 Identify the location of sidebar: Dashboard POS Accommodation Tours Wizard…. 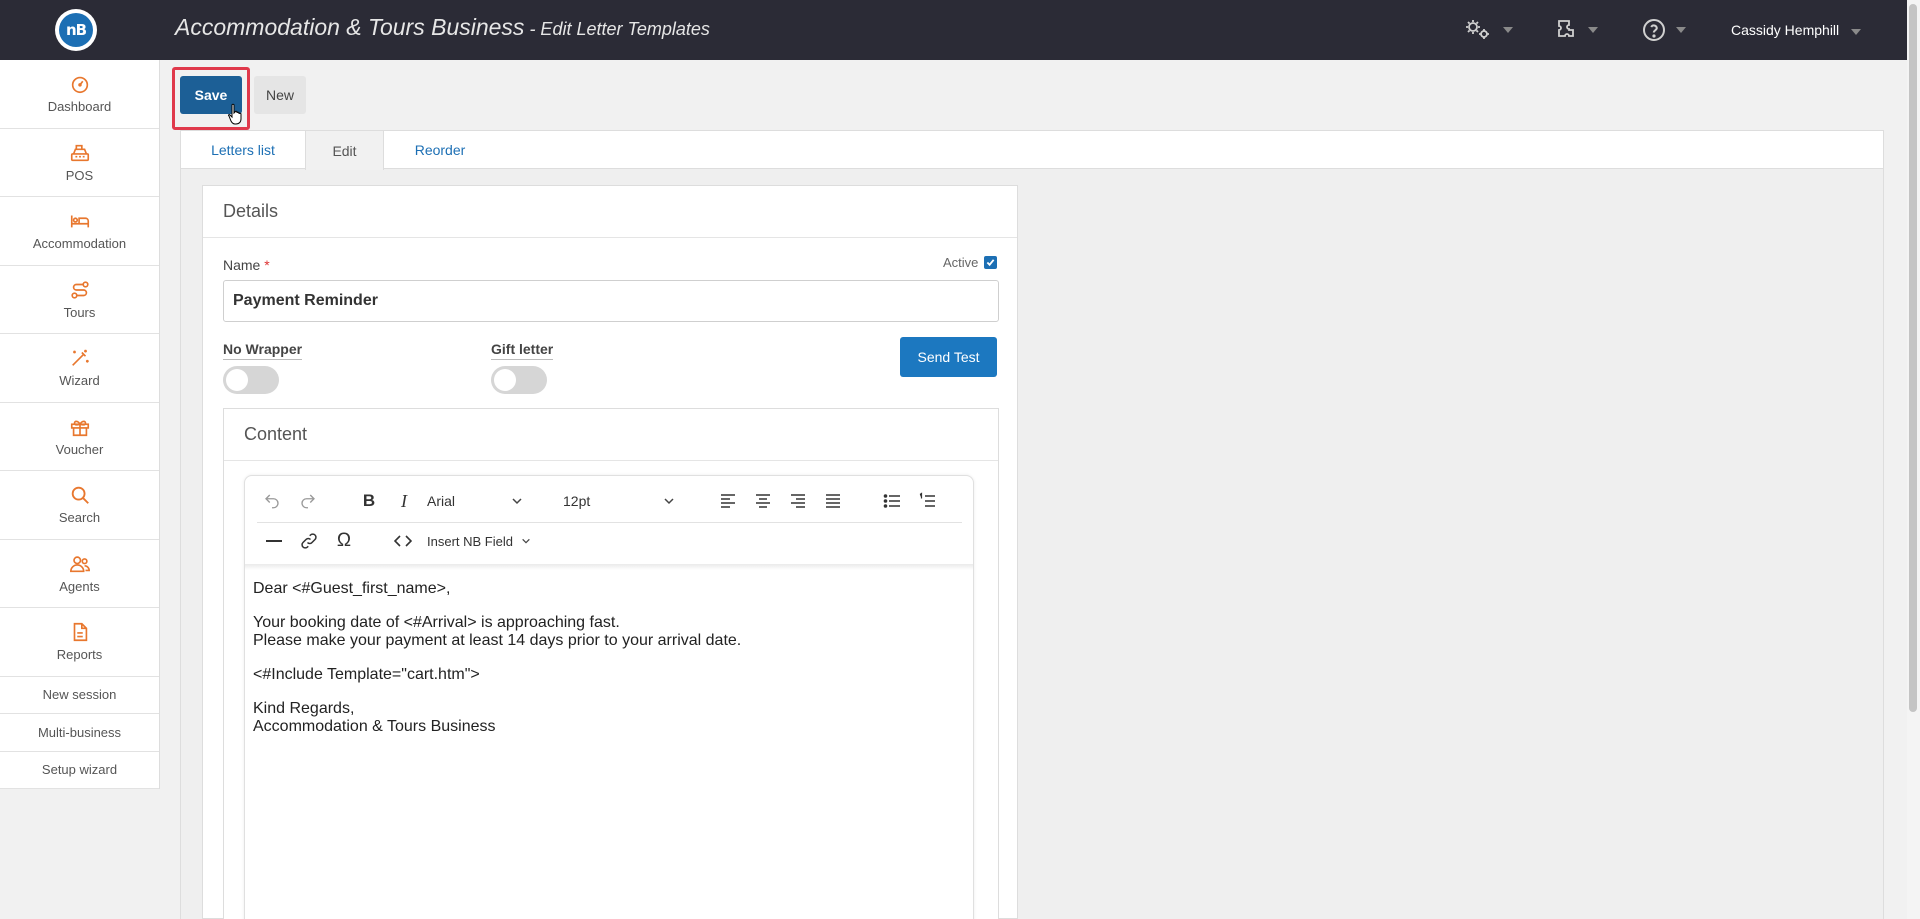
(80, 424).